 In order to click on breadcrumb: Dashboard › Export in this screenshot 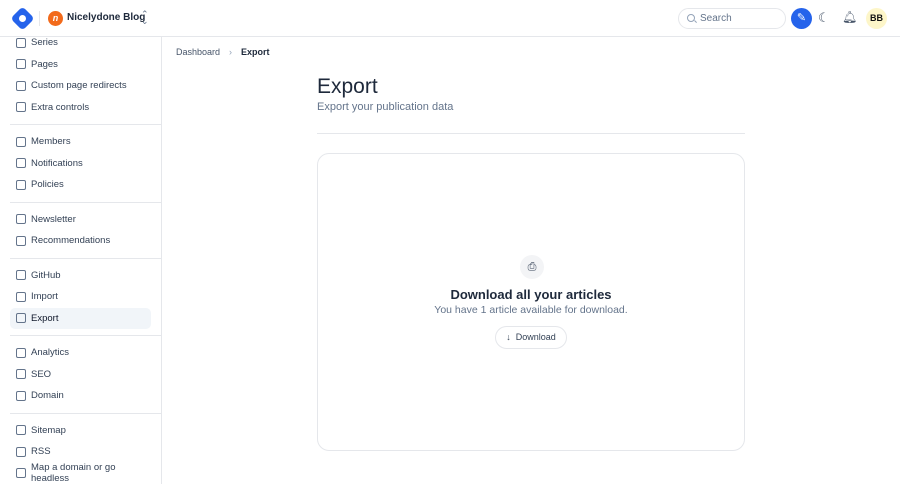, I will do `click(223, 52)`.